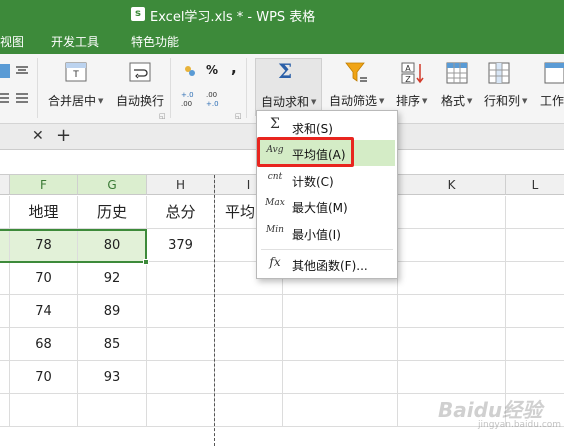 This screenshot has height=446, width=564. Describe the element at coordinates (44, 311) in the screenshot. I see `table-cell: 74` at that location.